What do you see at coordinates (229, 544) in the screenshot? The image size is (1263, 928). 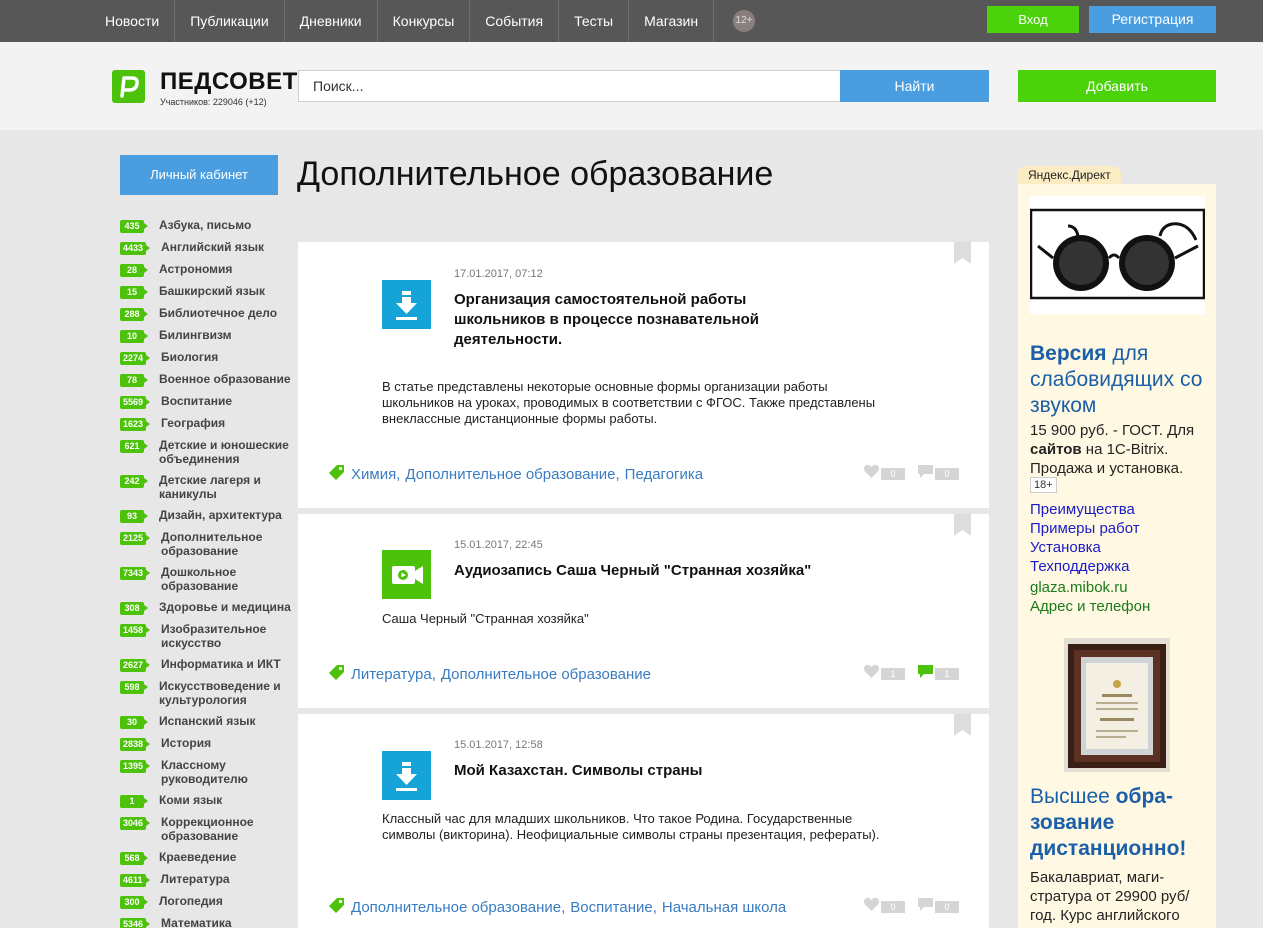 I see `category-label: Дополнительное образование` at bounding box center [229, 544].